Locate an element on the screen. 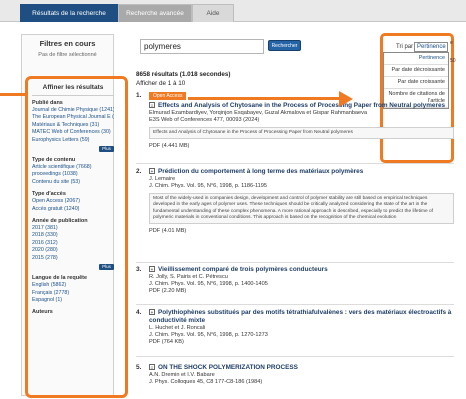 Image resolution: width=466 pixels, height=399 pixels. facet-item: 2018 (330) is located at coordinates (73, 235).